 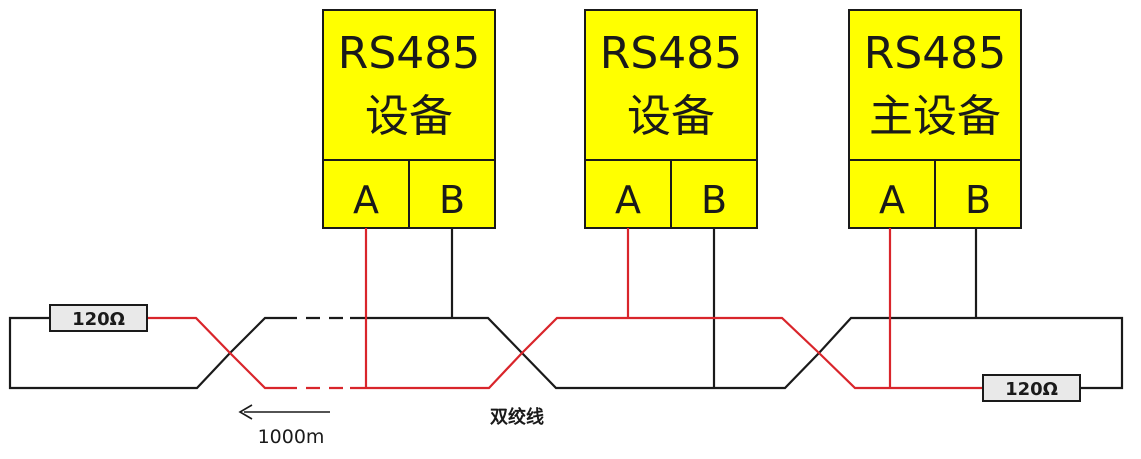 What do you see at coordinates (291, 437) in the screenshot?
I see `distance-label: 1000m` at bounding box center [291, 437].